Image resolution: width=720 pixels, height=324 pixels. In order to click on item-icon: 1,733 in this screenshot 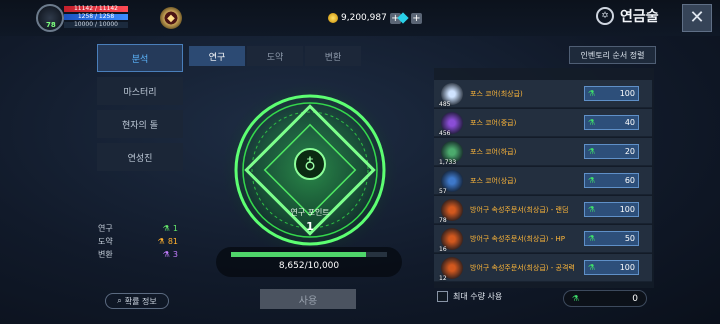, I will do `click(451, 153)`.